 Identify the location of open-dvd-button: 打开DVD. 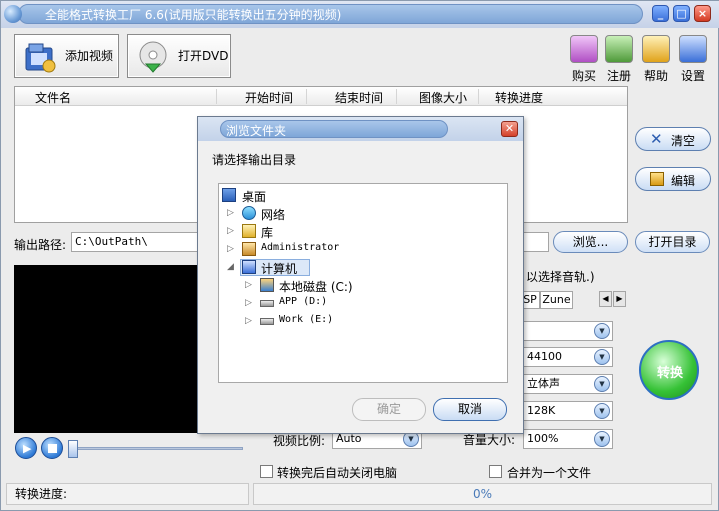
(179, 56).